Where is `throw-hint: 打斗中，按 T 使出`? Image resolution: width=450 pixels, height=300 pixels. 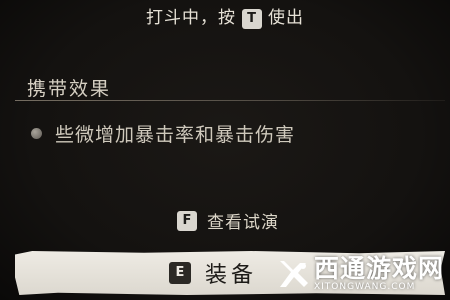 throw-hint: 打斗中，按 T 使出 is located at coordinates (225, 16).